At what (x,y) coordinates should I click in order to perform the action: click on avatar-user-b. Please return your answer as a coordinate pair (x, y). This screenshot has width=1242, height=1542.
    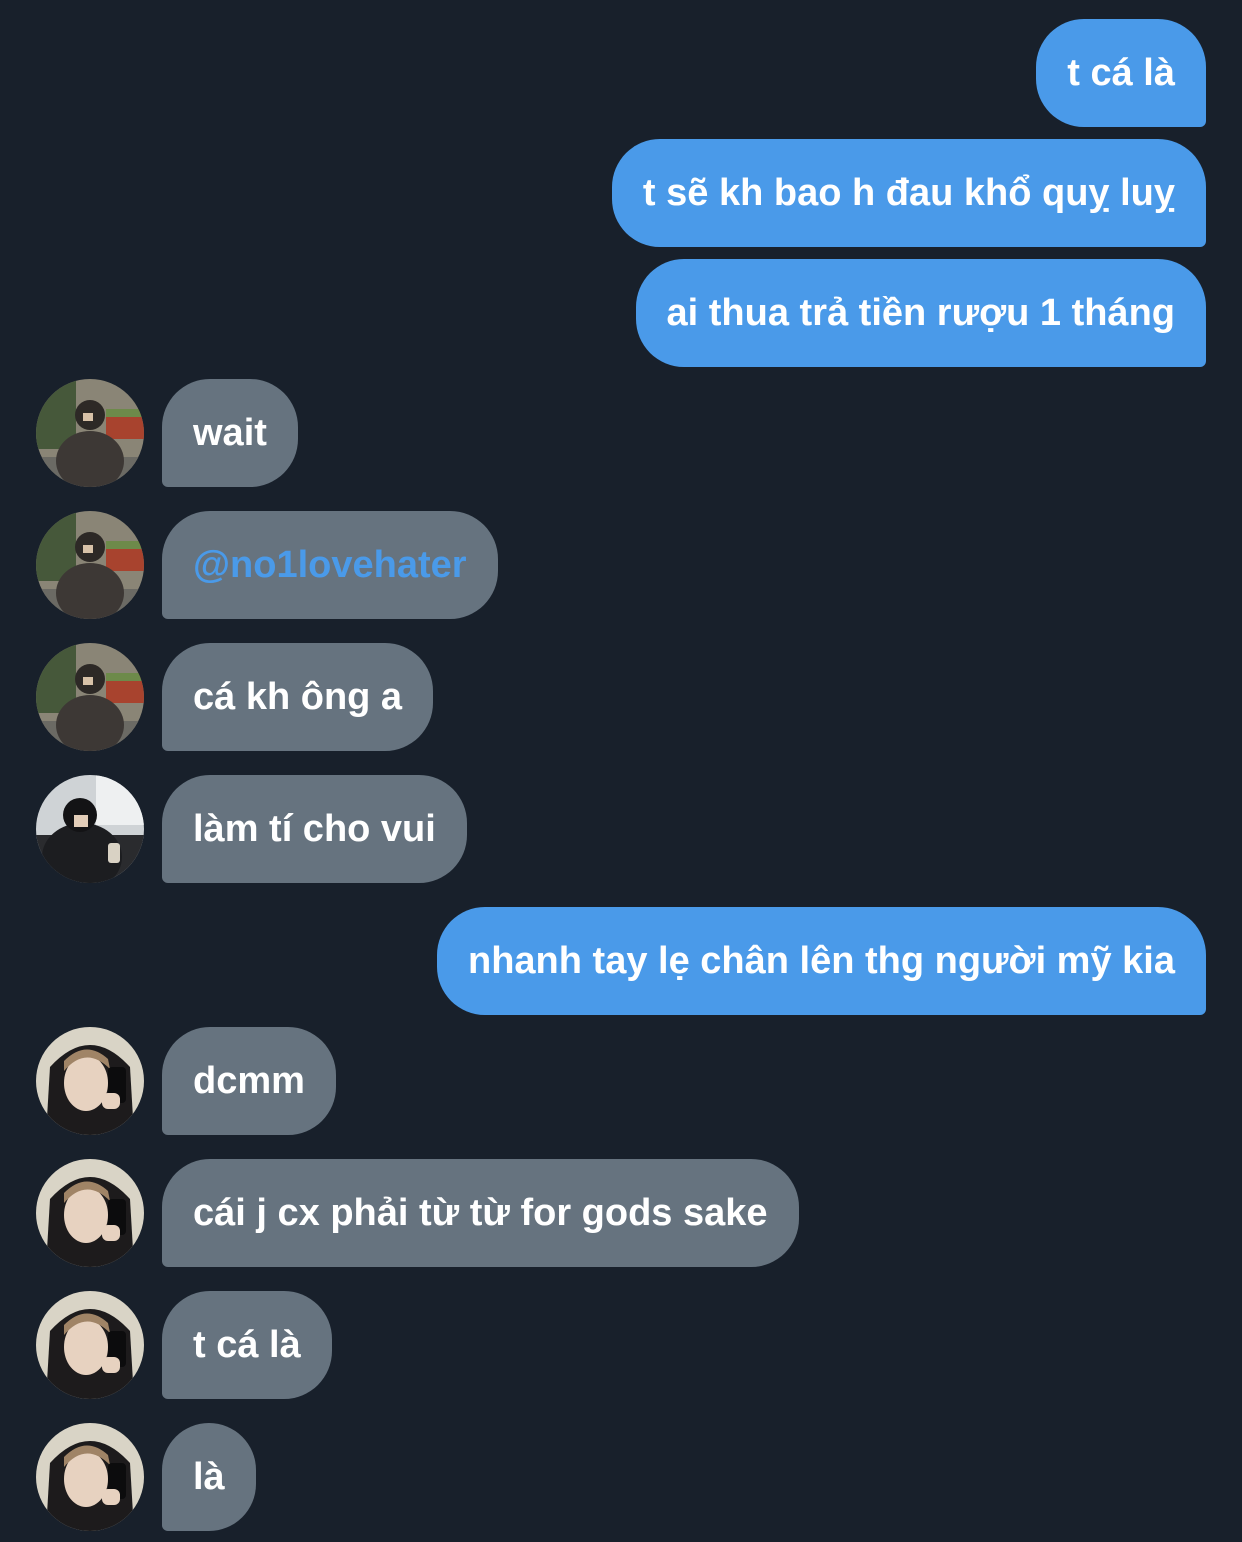
    Looking at the image, I should click on (90, 829).